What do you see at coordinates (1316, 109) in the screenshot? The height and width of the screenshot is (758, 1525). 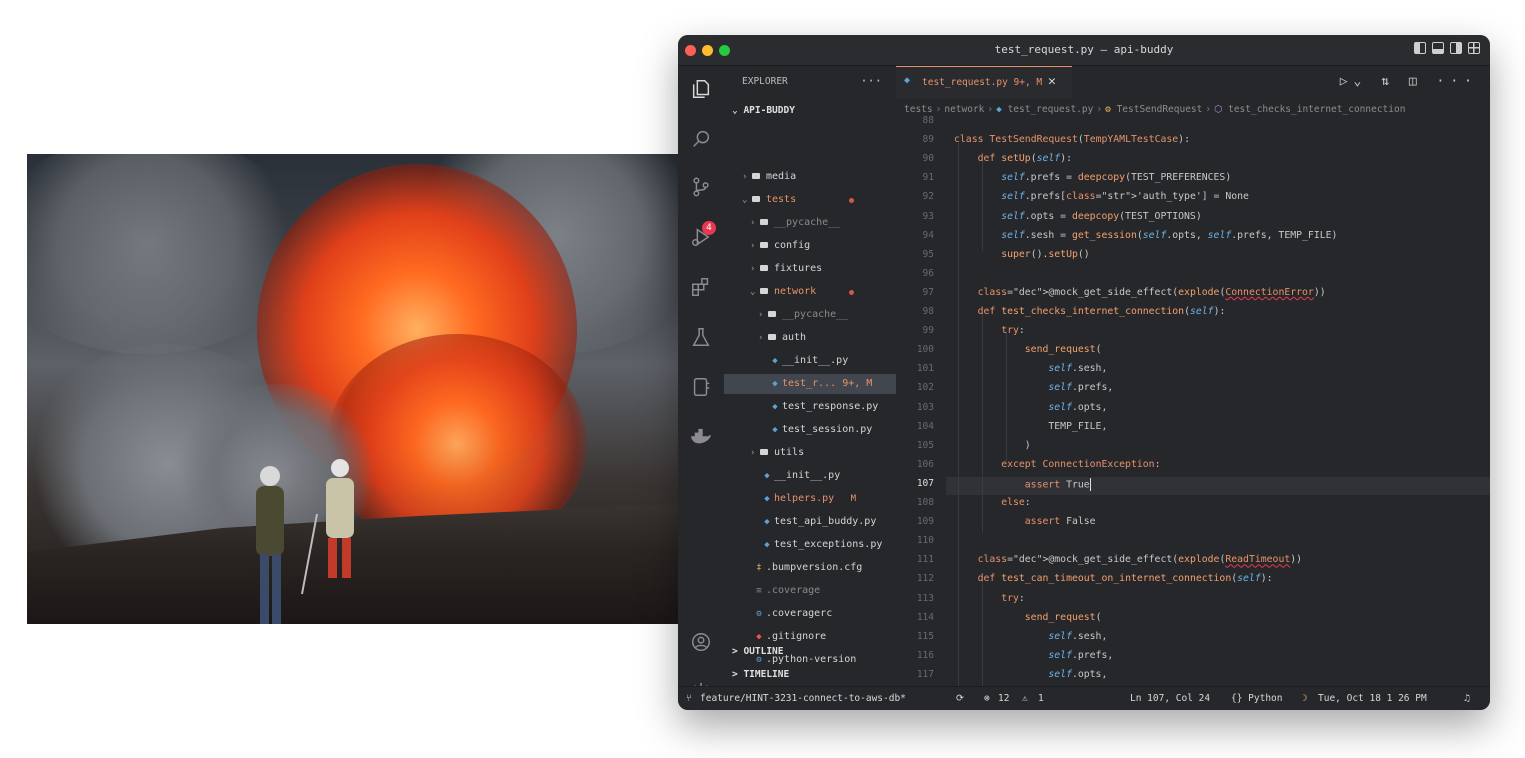 I see `breadcrumb-item: test_checks_internet_connection` at bounding box center [1316, 109].